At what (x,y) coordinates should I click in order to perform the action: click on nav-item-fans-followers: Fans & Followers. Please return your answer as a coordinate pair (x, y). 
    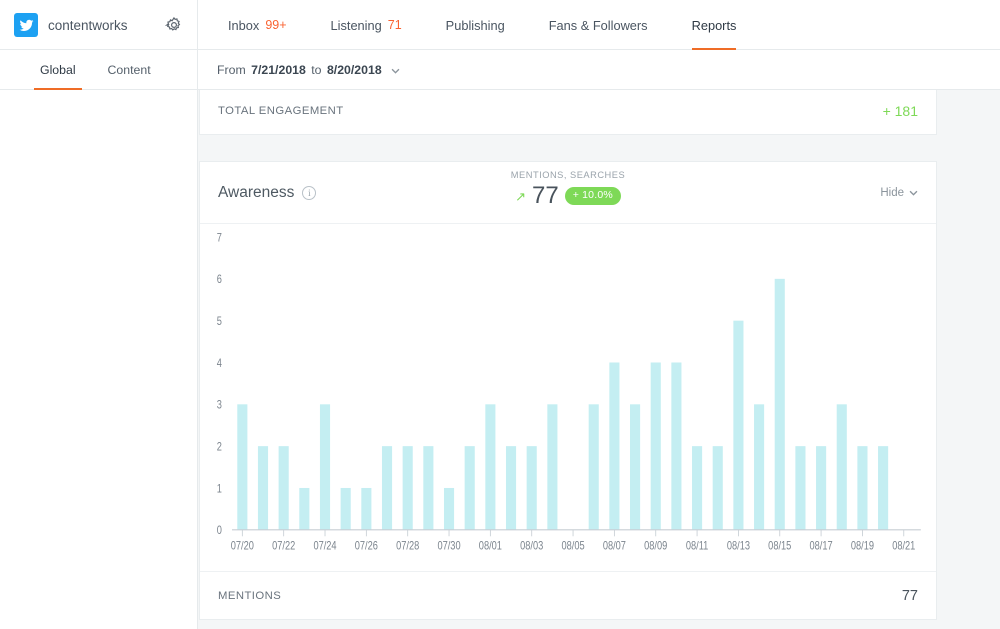
    Looking at the image, I should click on (598, 25).